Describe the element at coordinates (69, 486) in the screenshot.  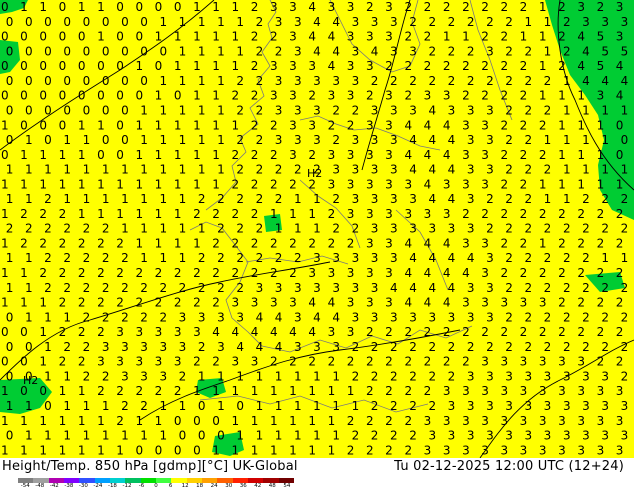
I see `scale-label: -38` at that location.